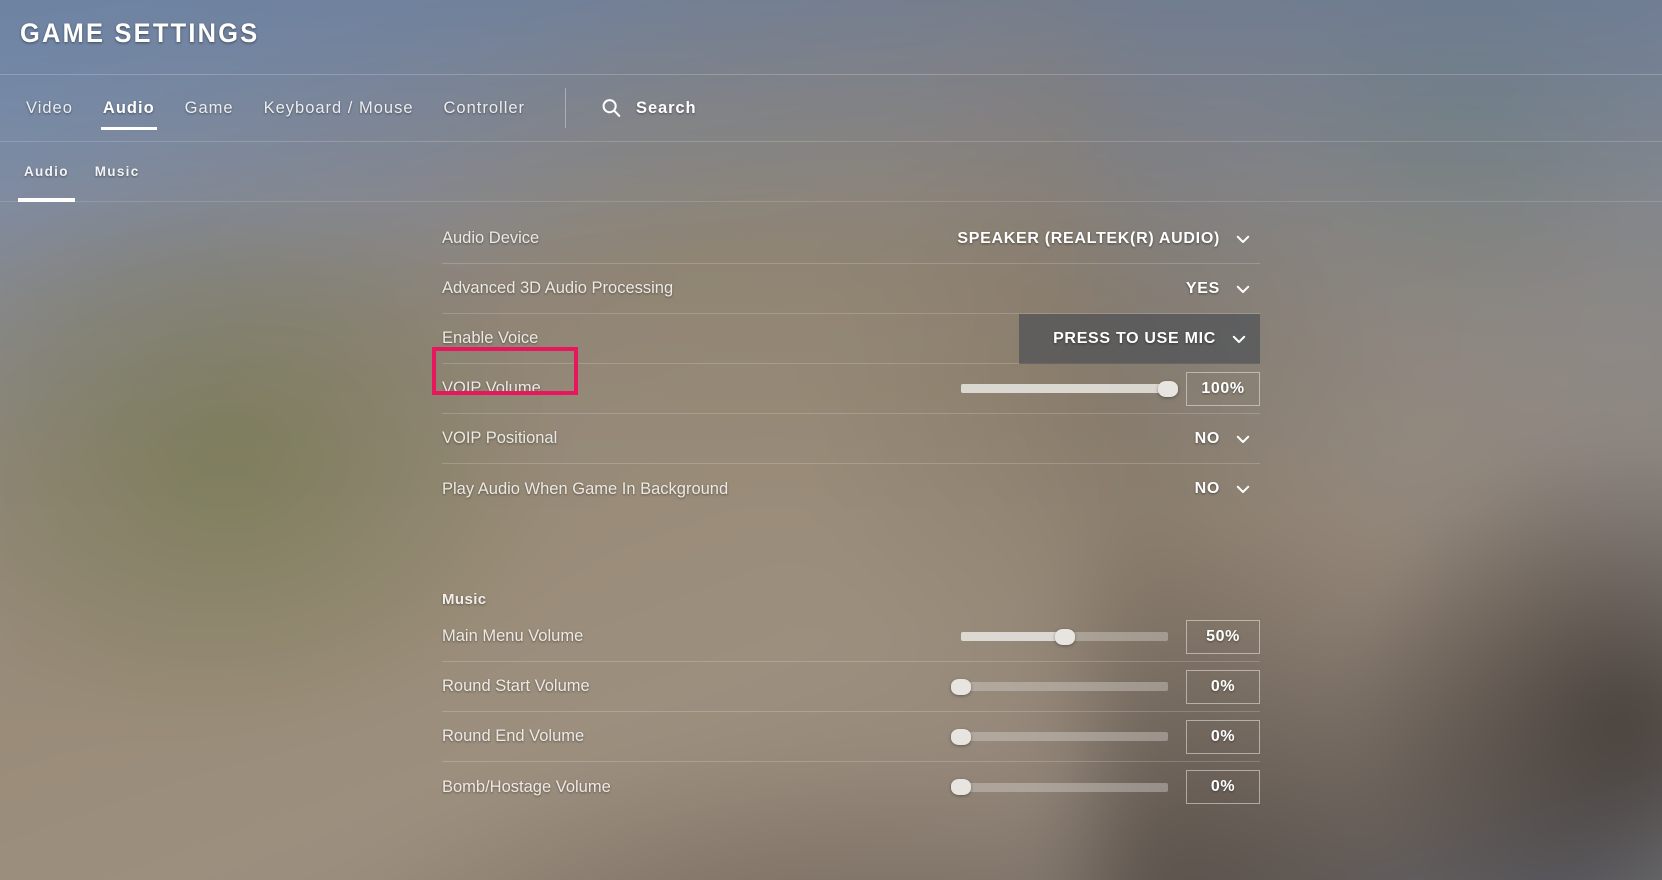 The height and width of the screenshot is (880, 1662). Describe the element at coordinates (491, 238) in the screenshot. I see `setting-label: Audio Device` at that location.